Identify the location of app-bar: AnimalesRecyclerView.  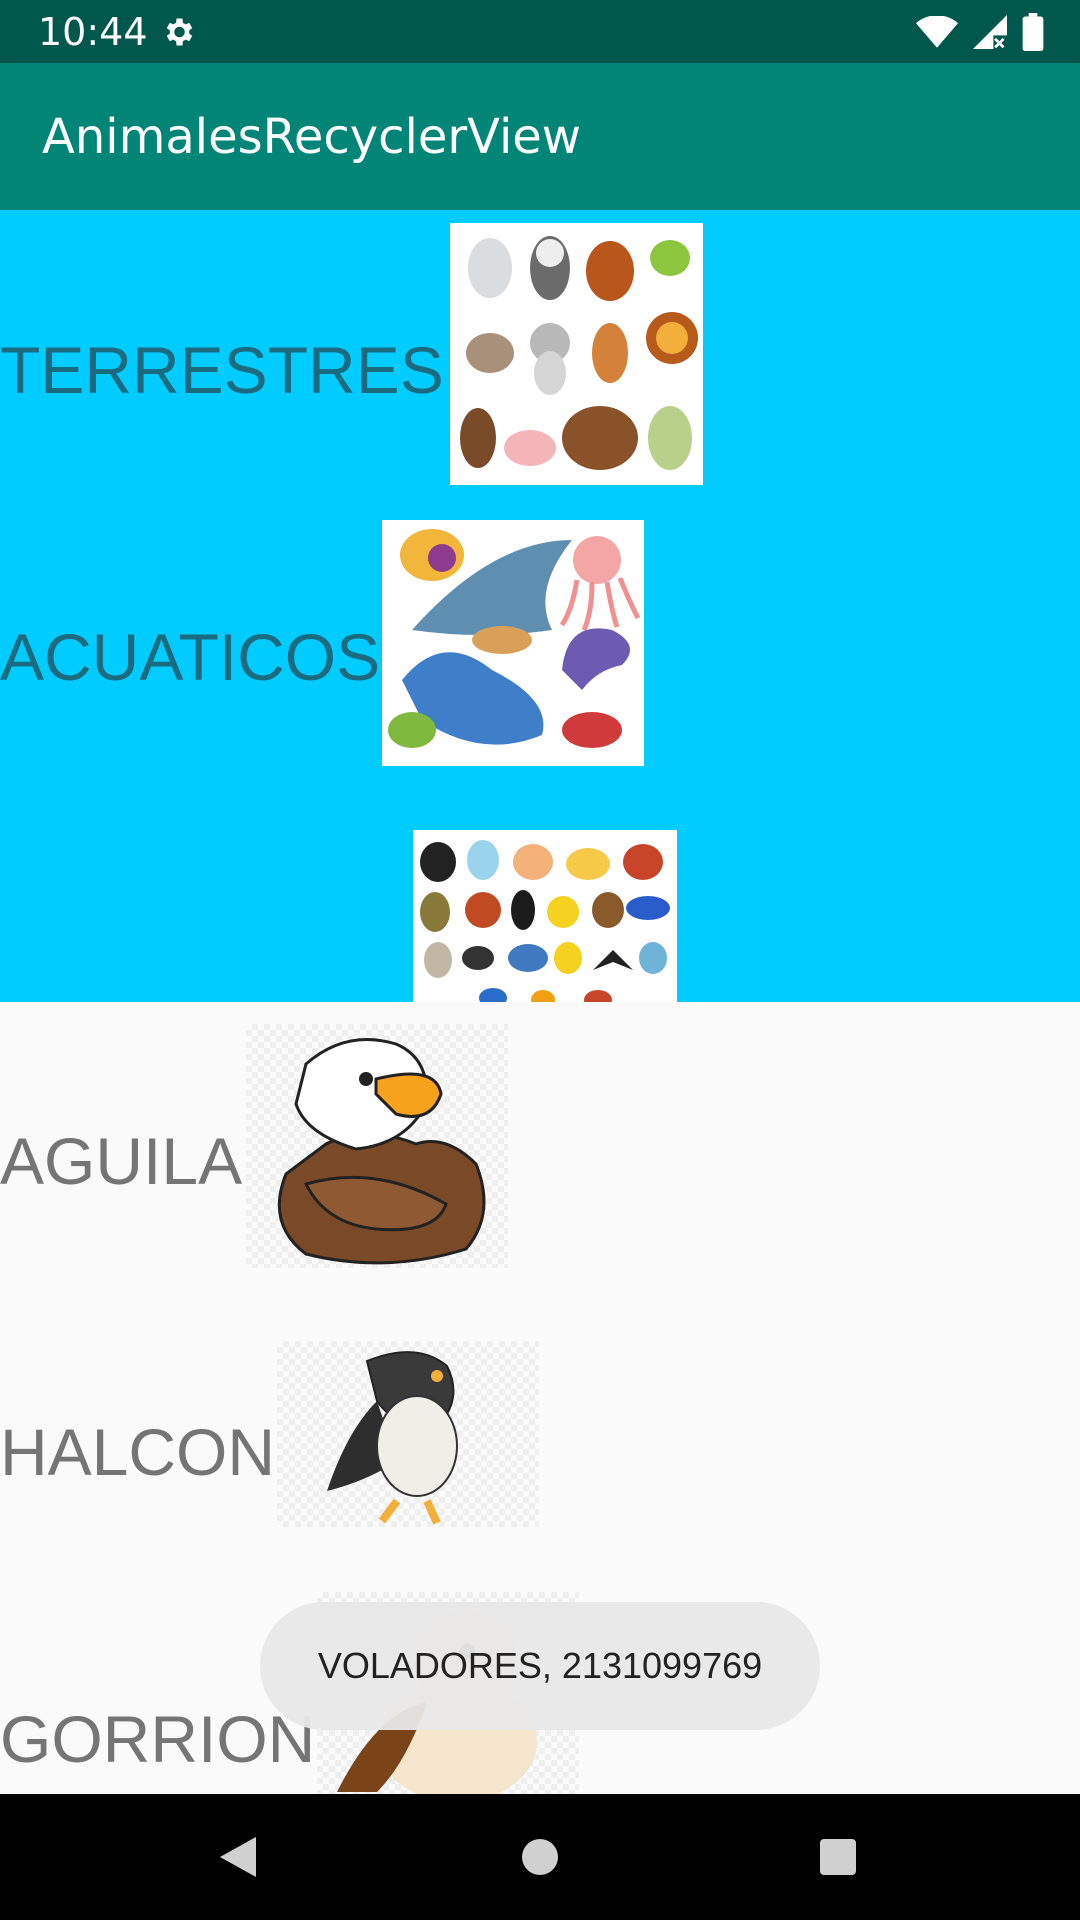
(540, 136).